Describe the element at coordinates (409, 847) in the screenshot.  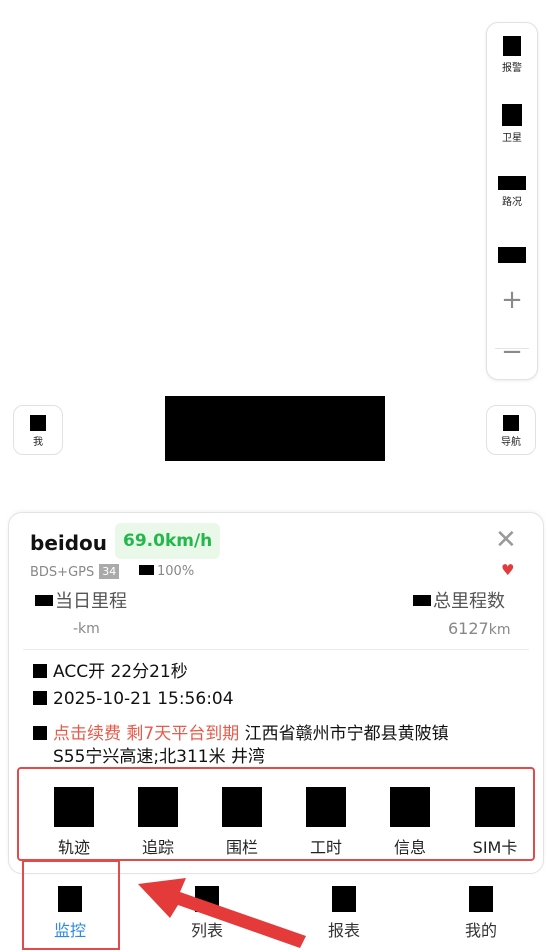
I see `info-label: 信息` at that location.